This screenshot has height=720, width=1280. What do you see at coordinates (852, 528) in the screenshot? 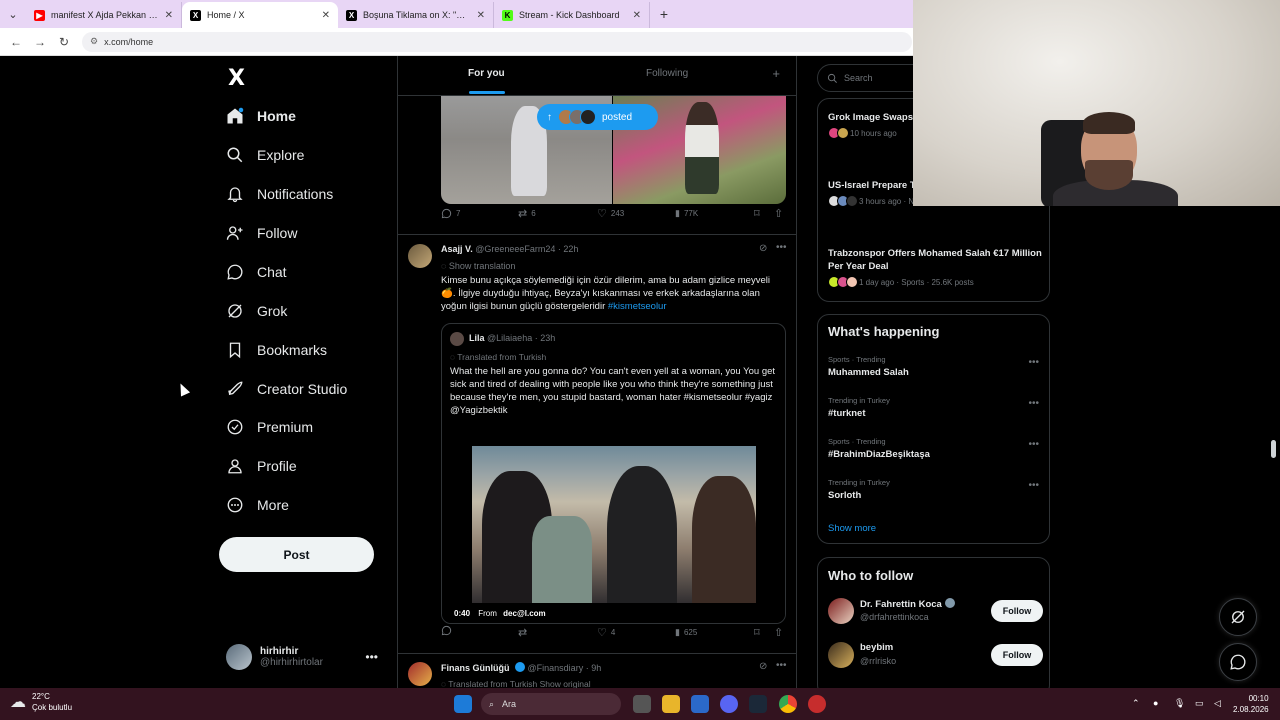
I see `show-more-link: Show more` at bounding box center [852, 528].